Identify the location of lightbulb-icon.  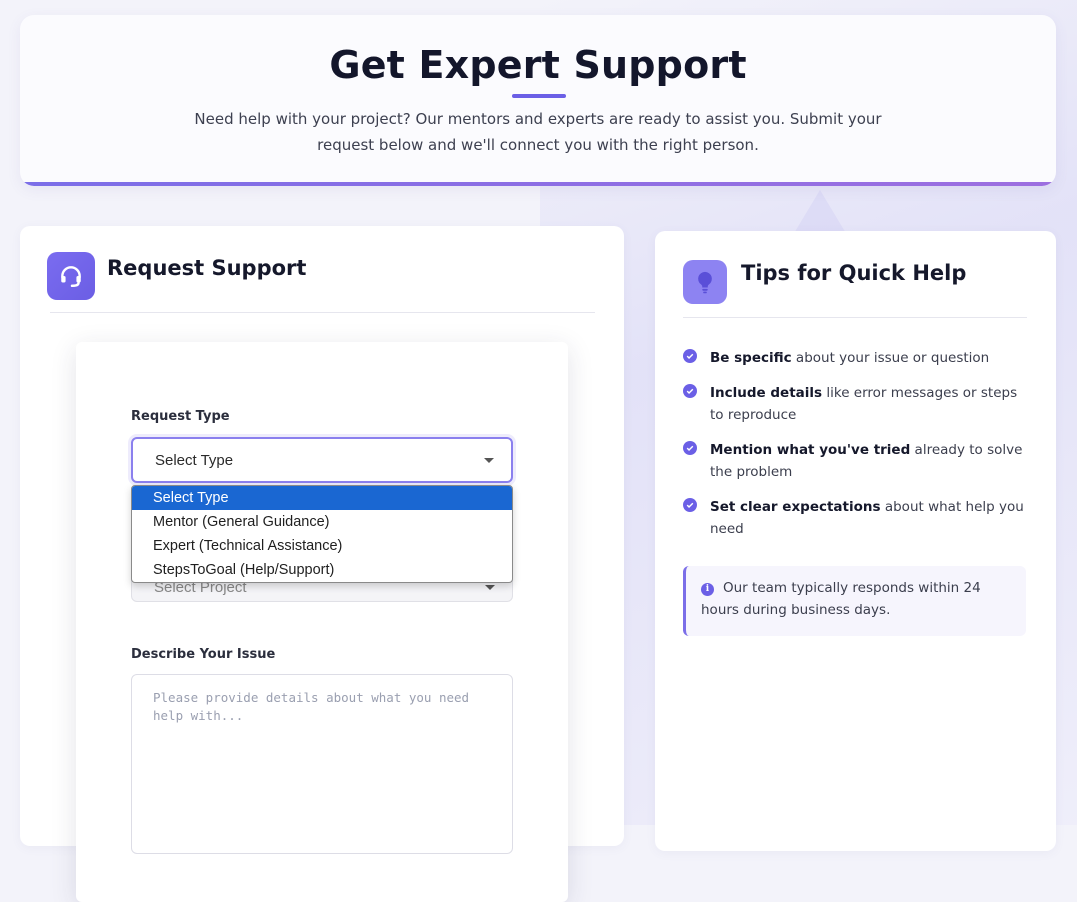
(705, 282).